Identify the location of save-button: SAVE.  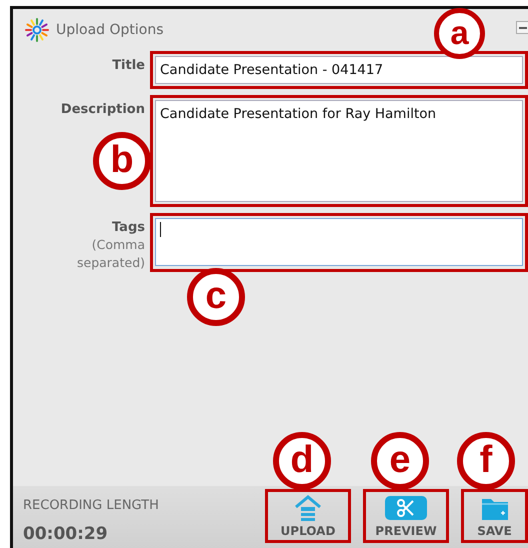
(494, 516).